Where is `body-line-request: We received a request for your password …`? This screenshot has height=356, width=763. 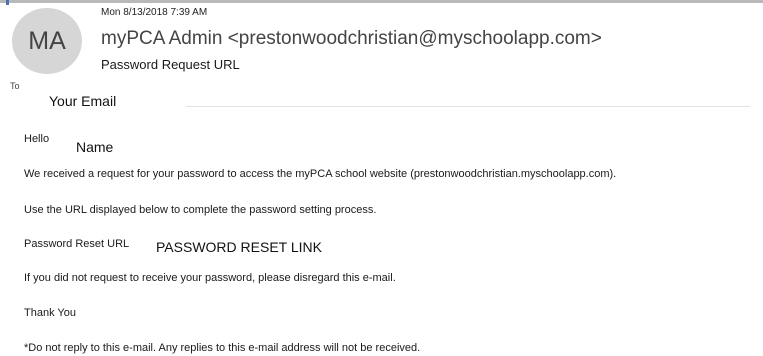
body-line-request: We received a request for your password … is located at coordinates (320, 174).